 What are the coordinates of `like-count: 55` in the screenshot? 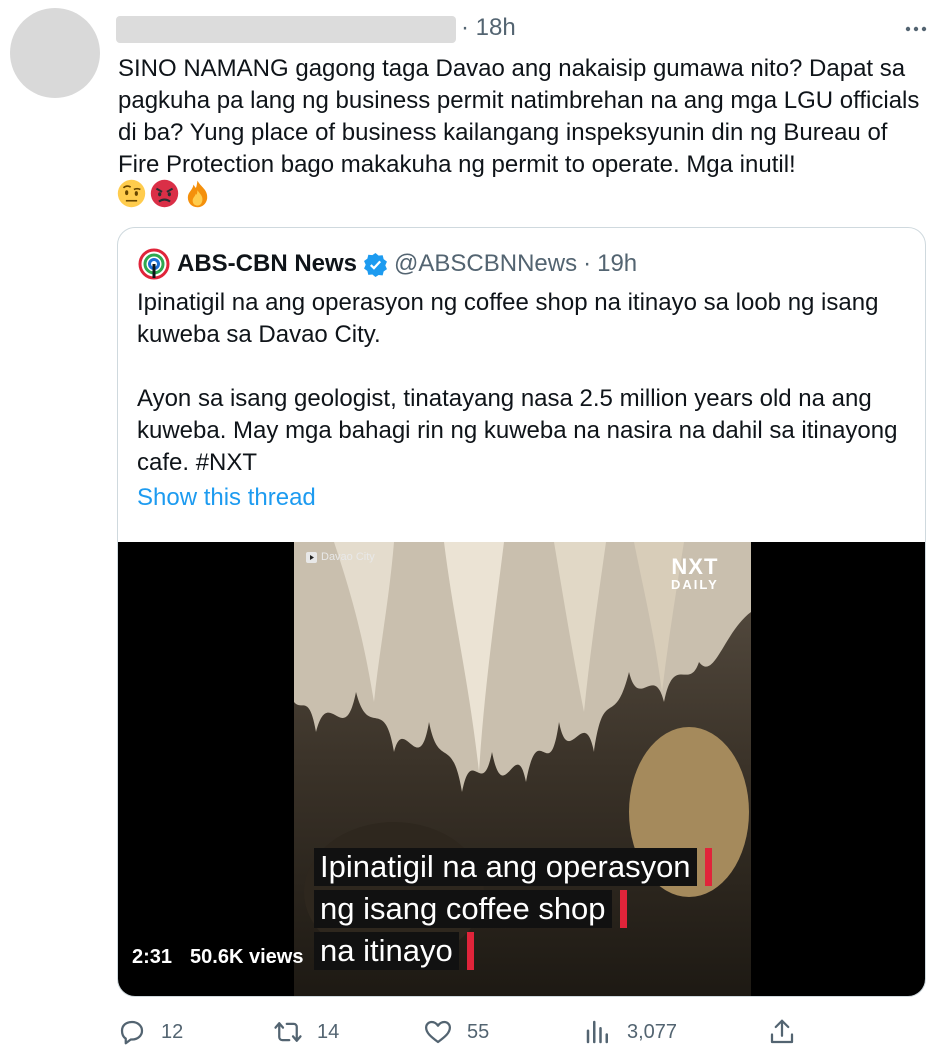 It's located at (478, 1031).